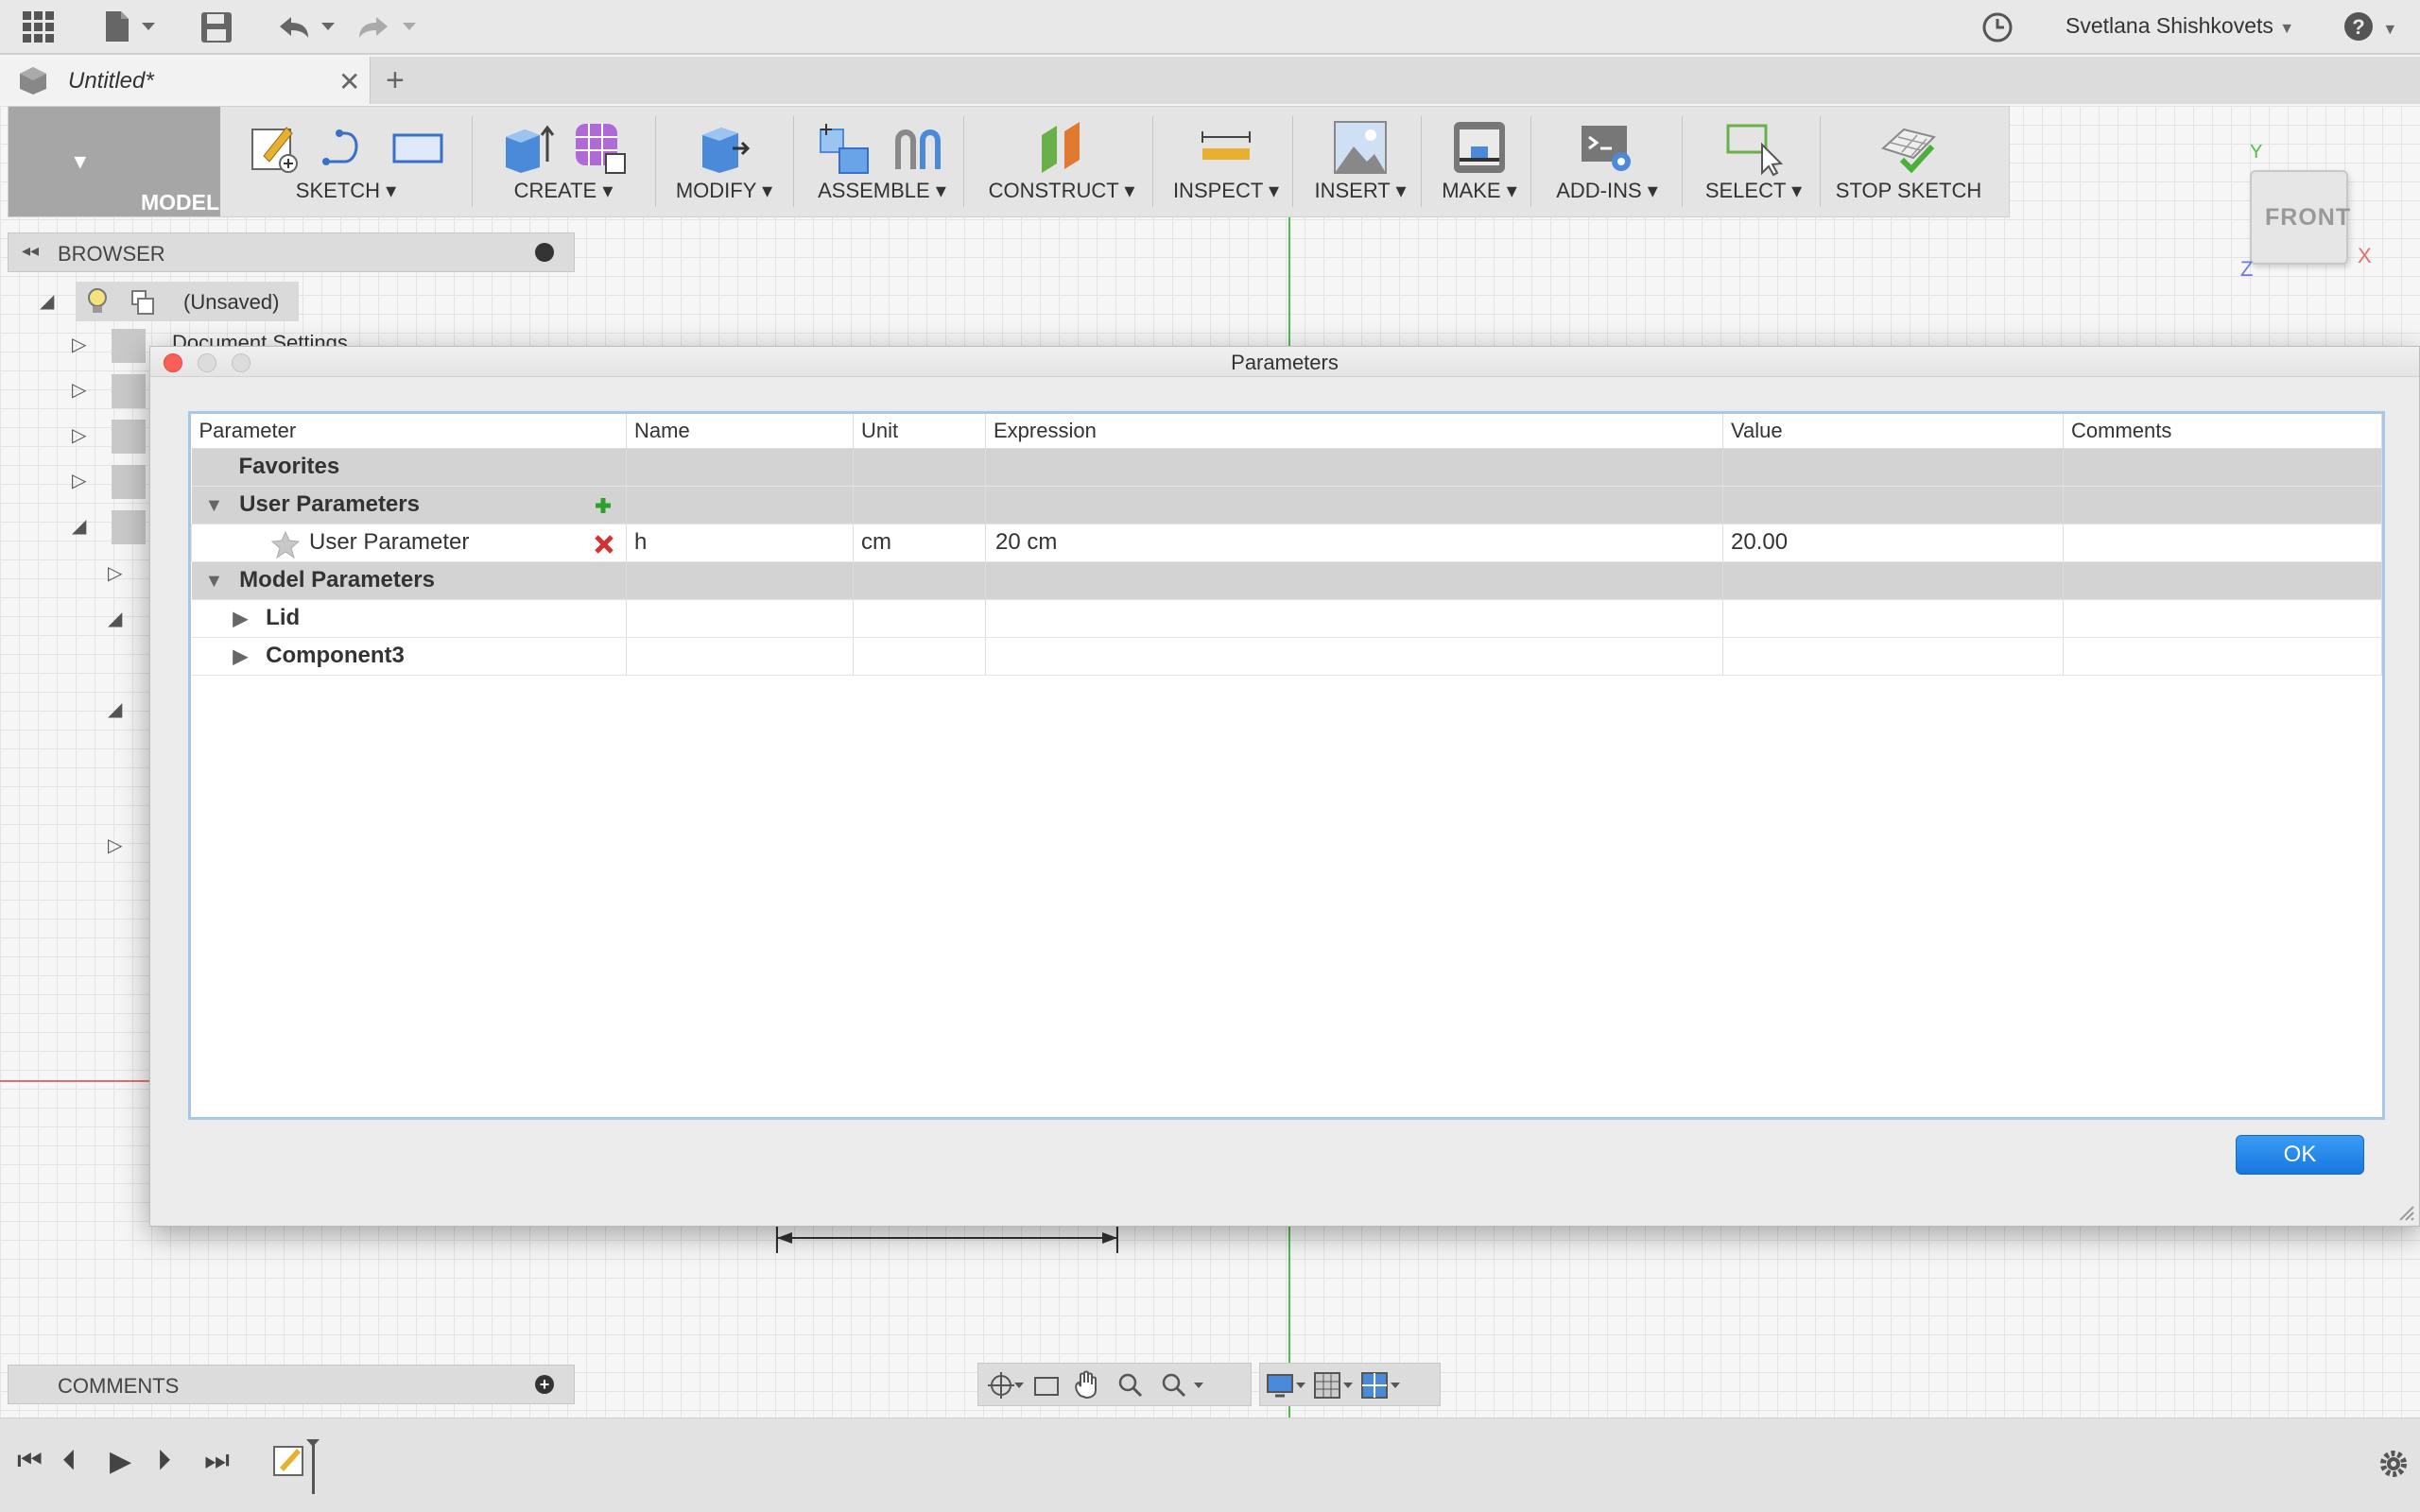 The image size is (2420, 1512). I want to click on offset-plane-icon, so click(1061, 147).